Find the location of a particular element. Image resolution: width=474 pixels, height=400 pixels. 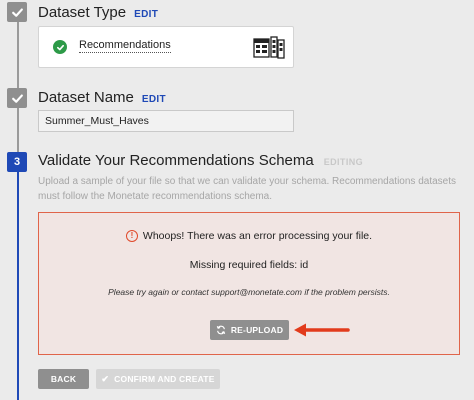

dataset-type-card: Recommendations is located at coordinates (166, 47).